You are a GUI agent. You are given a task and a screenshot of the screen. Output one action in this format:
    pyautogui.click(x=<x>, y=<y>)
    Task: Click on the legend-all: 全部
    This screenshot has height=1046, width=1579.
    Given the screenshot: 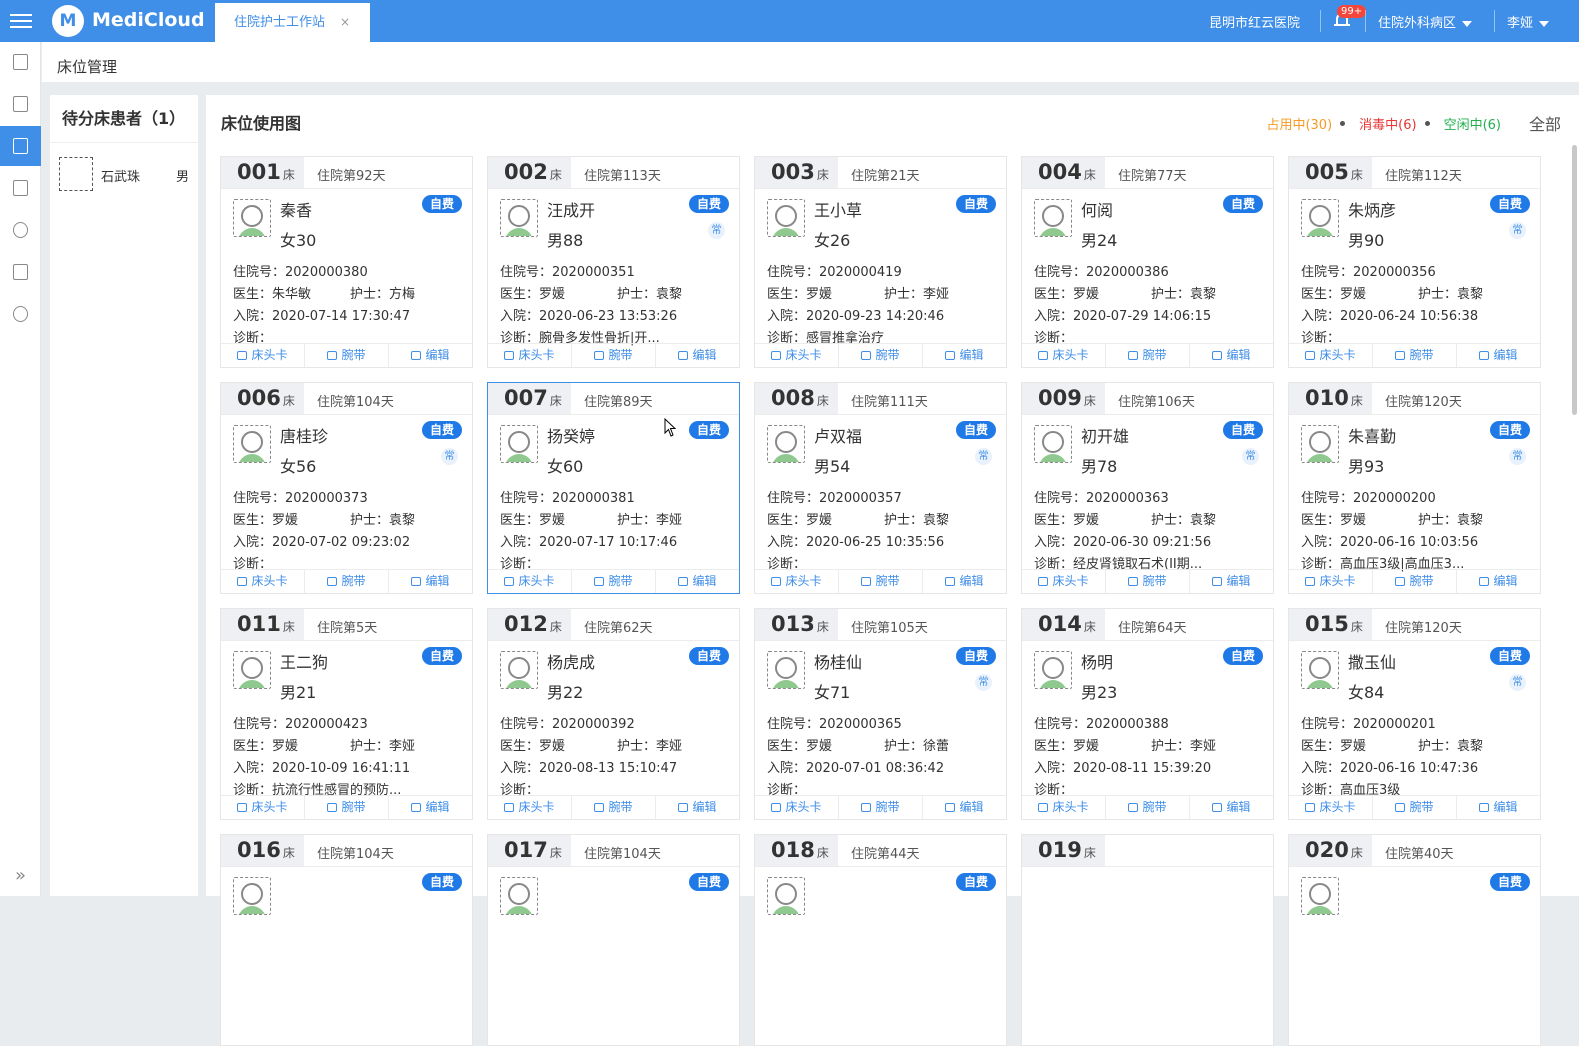 What is the action you would take?
    pyautogui.click(x=1545, y=123)
    